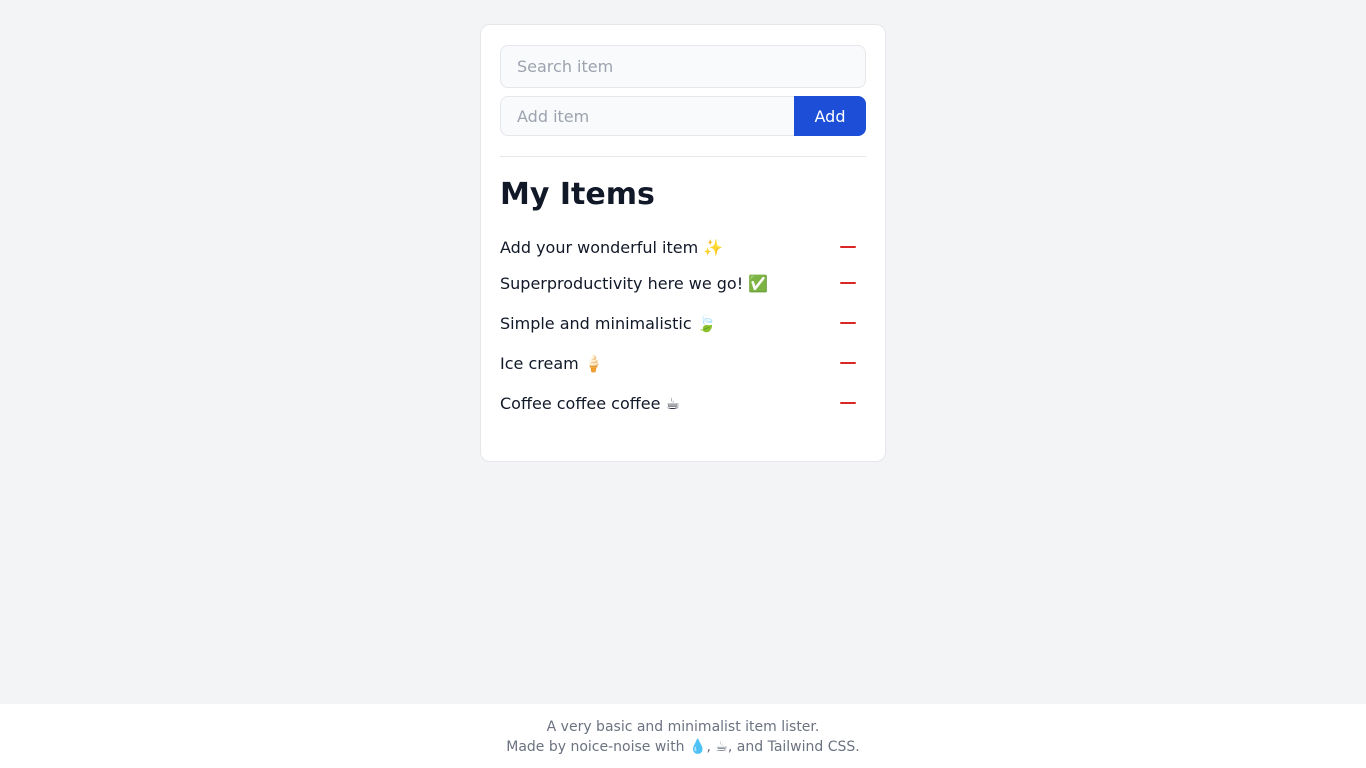 The image size is (1366, 768). I want to click on add-button: Add, so click(830, 116).